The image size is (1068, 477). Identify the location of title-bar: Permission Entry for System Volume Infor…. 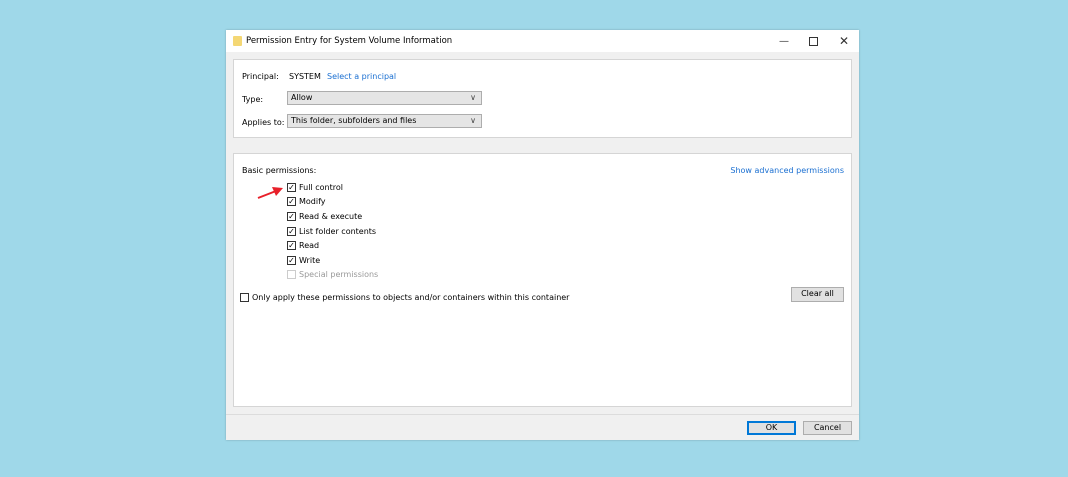
(542, 41).